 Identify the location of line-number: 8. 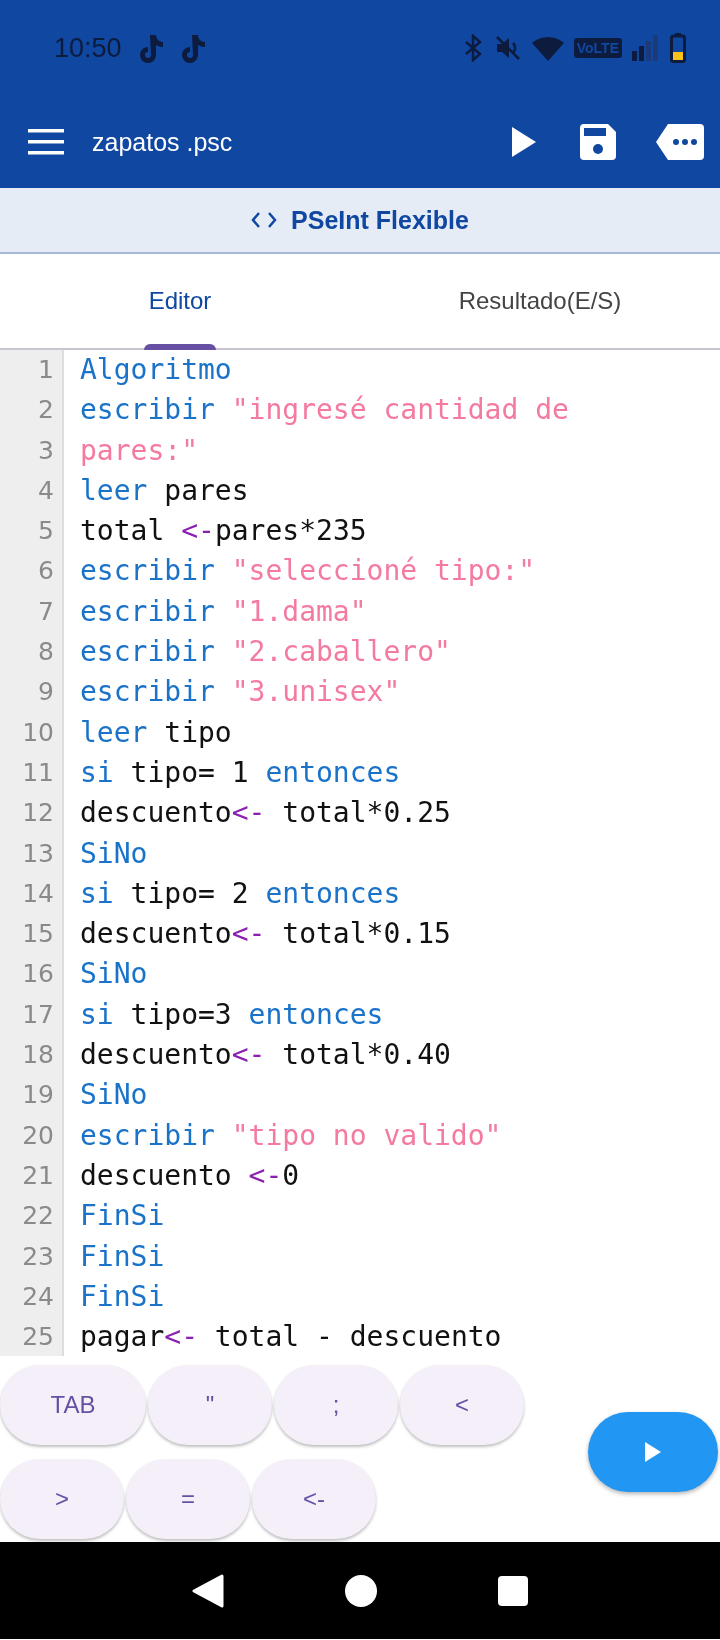
(46, 652).